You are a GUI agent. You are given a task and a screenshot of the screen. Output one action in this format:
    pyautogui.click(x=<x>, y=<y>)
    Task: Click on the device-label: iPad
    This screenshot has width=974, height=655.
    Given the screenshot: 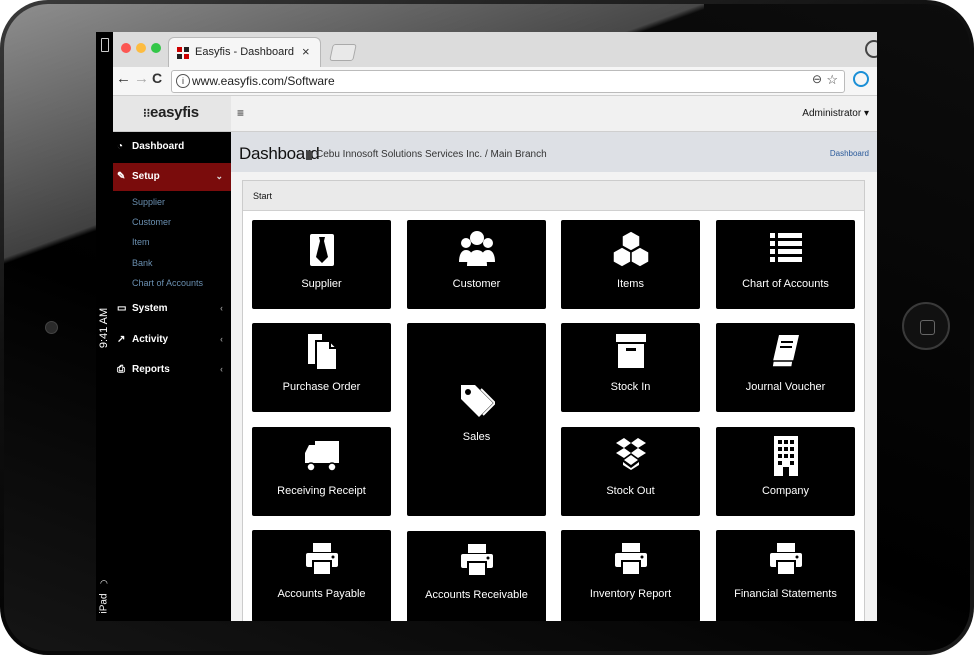 What is the action you would take?
    pyautogui.click(x=104, y=603)
    